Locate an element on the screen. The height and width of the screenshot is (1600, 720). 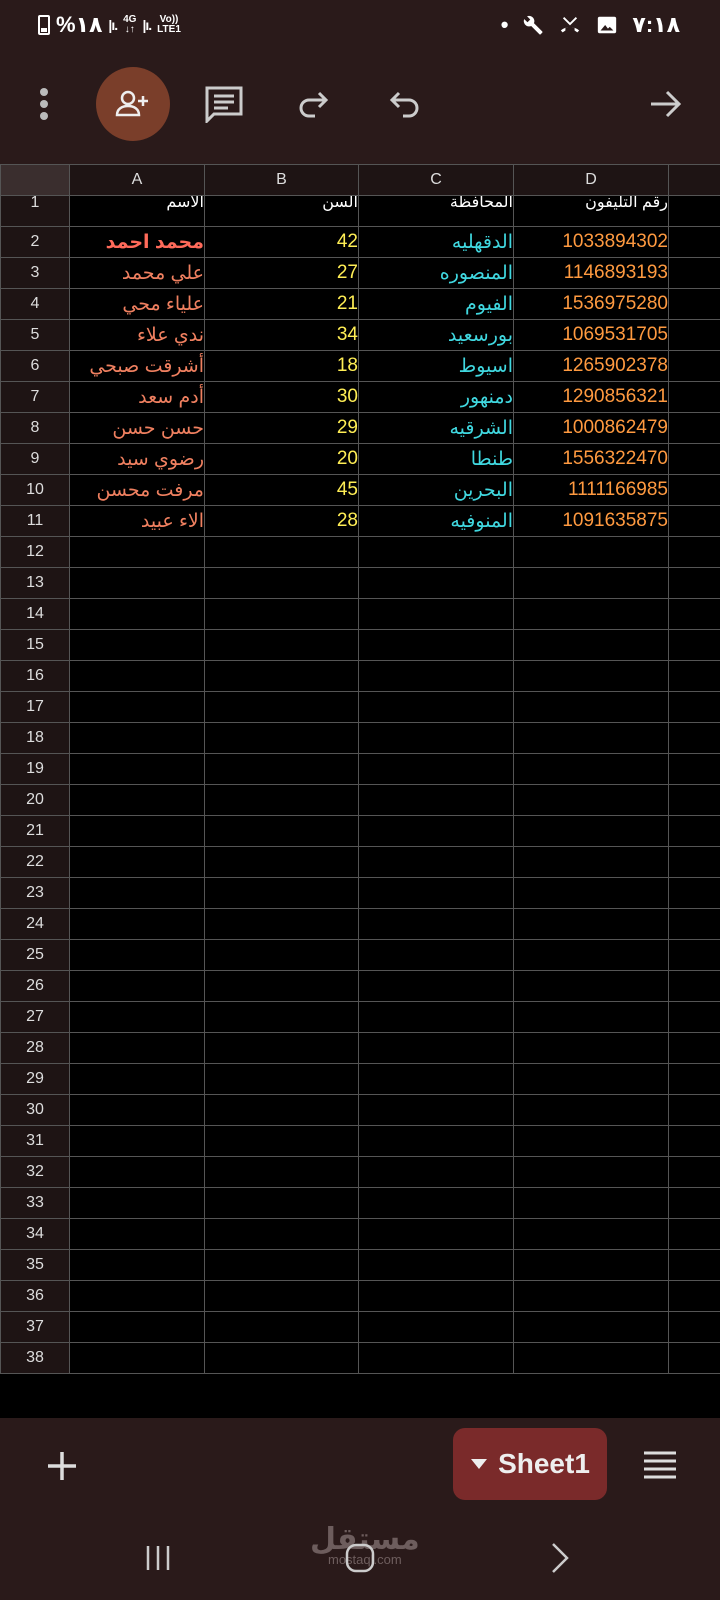
home-button is located at coordinates (360, 1558).